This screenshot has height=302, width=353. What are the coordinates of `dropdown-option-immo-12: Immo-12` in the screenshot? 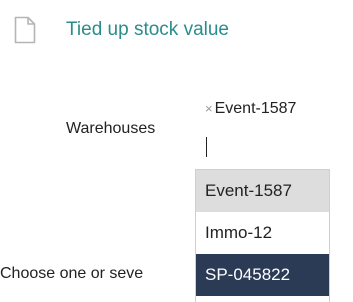 It's located at (262, 233).